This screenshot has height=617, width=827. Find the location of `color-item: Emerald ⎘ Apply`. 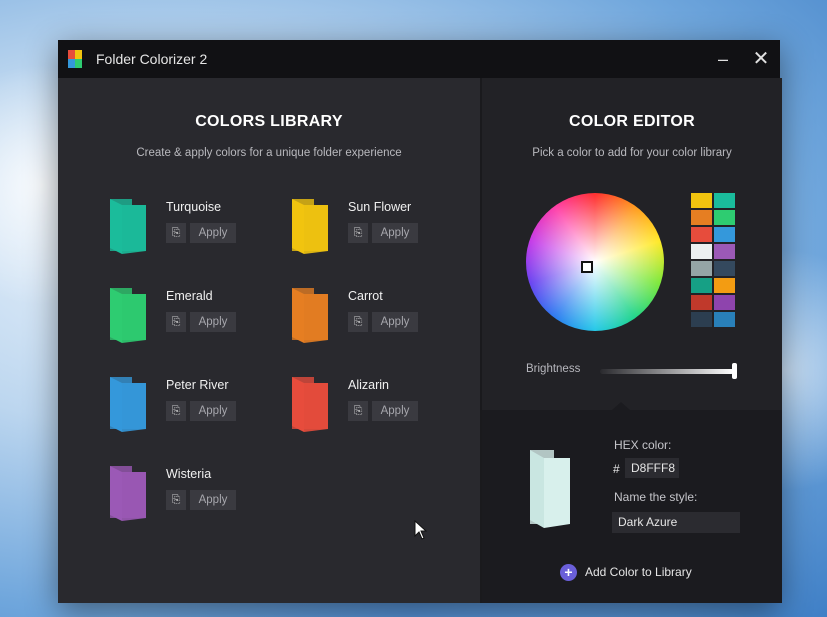

color-item: Emerald ⎘ Apply is located at coordinates (183, 317).